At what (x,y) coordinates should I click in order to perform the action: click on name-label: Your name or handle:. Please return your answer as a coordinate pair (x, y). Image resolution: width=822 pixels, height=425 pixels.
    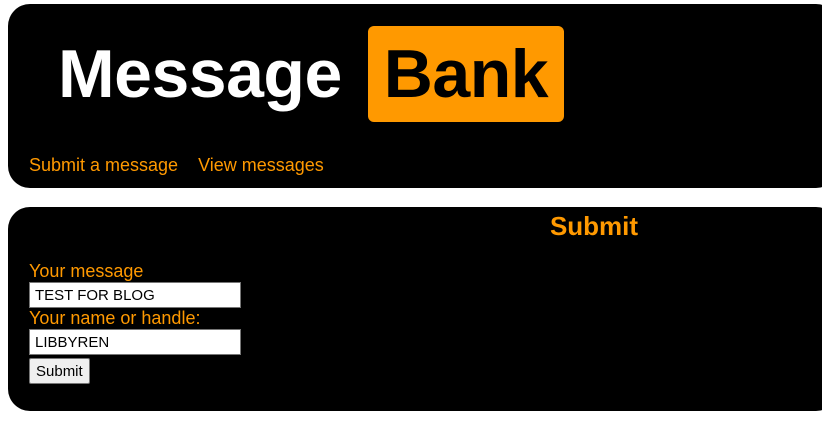
    Looking at the image, I should click on (115, 318).